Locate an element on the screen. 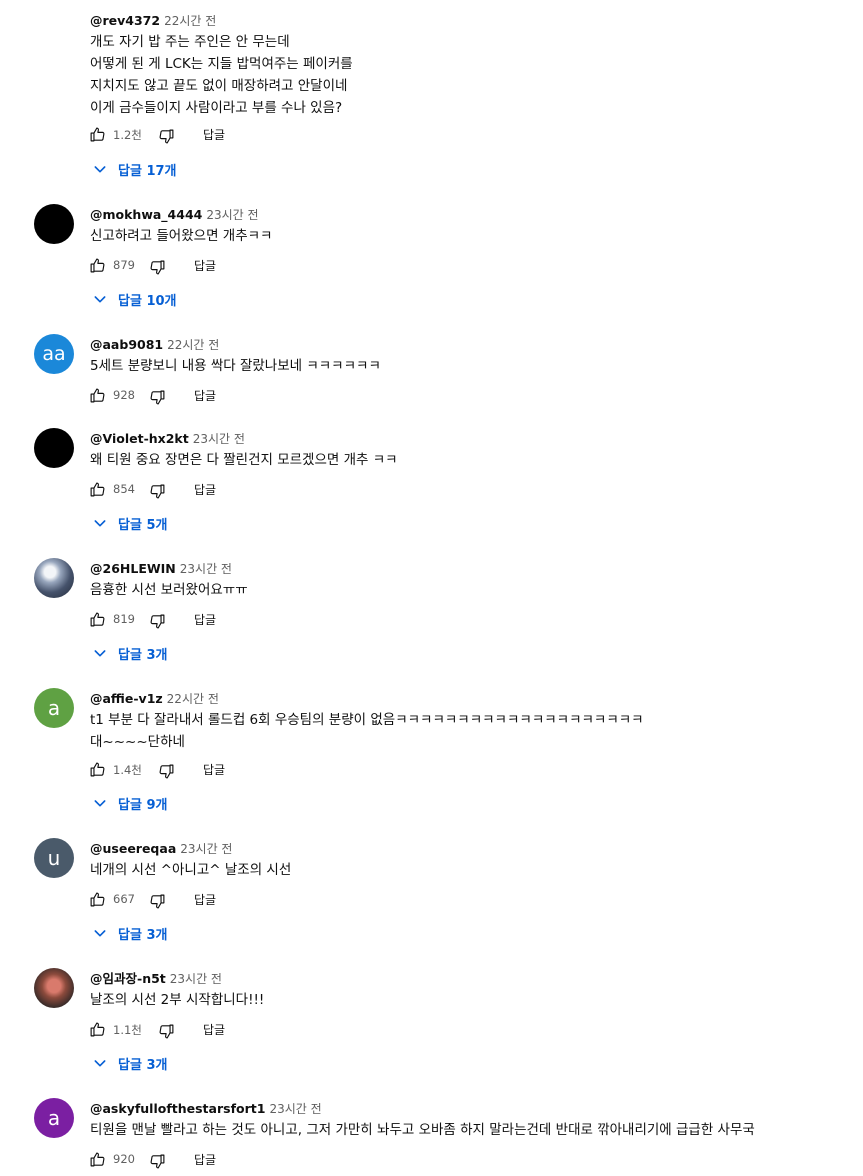 The height and width of the screenshot is (1176, 863). comment-author: @Violet-hx2kt is located at coordinates (139, 438).